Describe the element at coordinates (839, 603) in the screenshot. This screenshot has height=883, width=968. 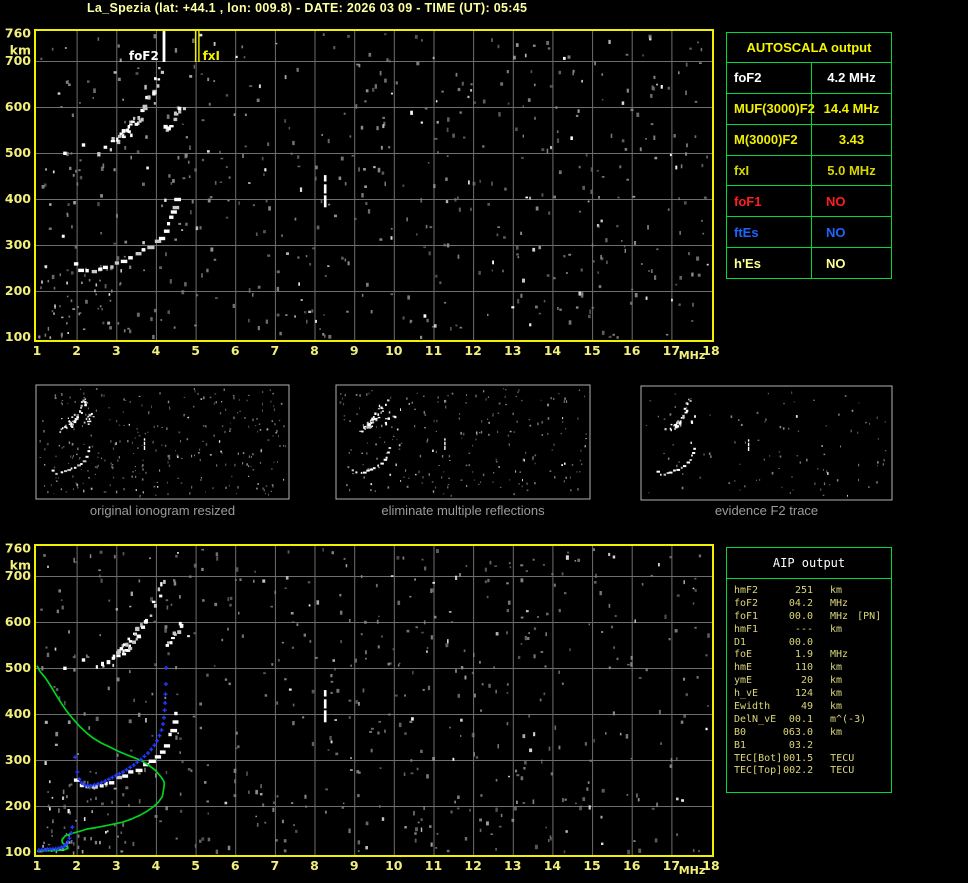
I see `aip-unit: MHz` at that location.